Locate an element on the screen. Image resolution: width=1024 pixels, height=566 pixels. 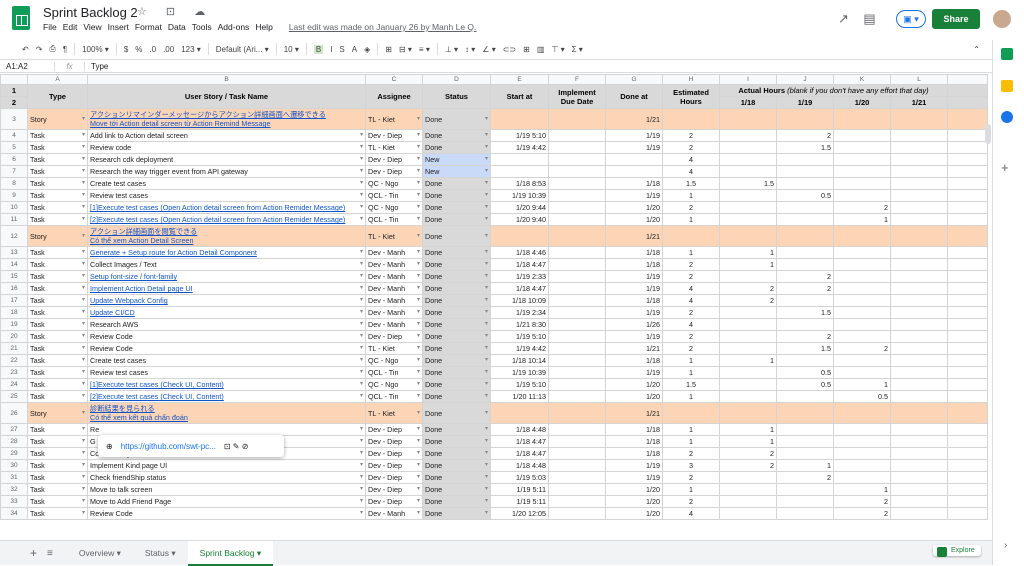
start-at-cell: 1/18 4:48 is located at coordinates (519, 429).